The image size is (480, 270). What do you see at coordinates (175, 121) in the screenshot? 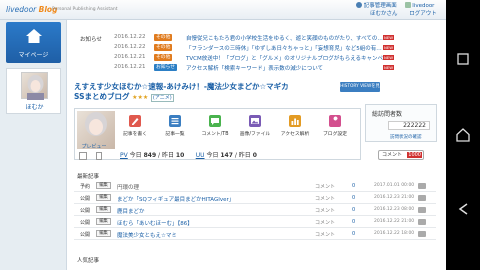
I see `list-icon` at bounding box center [175, 121].